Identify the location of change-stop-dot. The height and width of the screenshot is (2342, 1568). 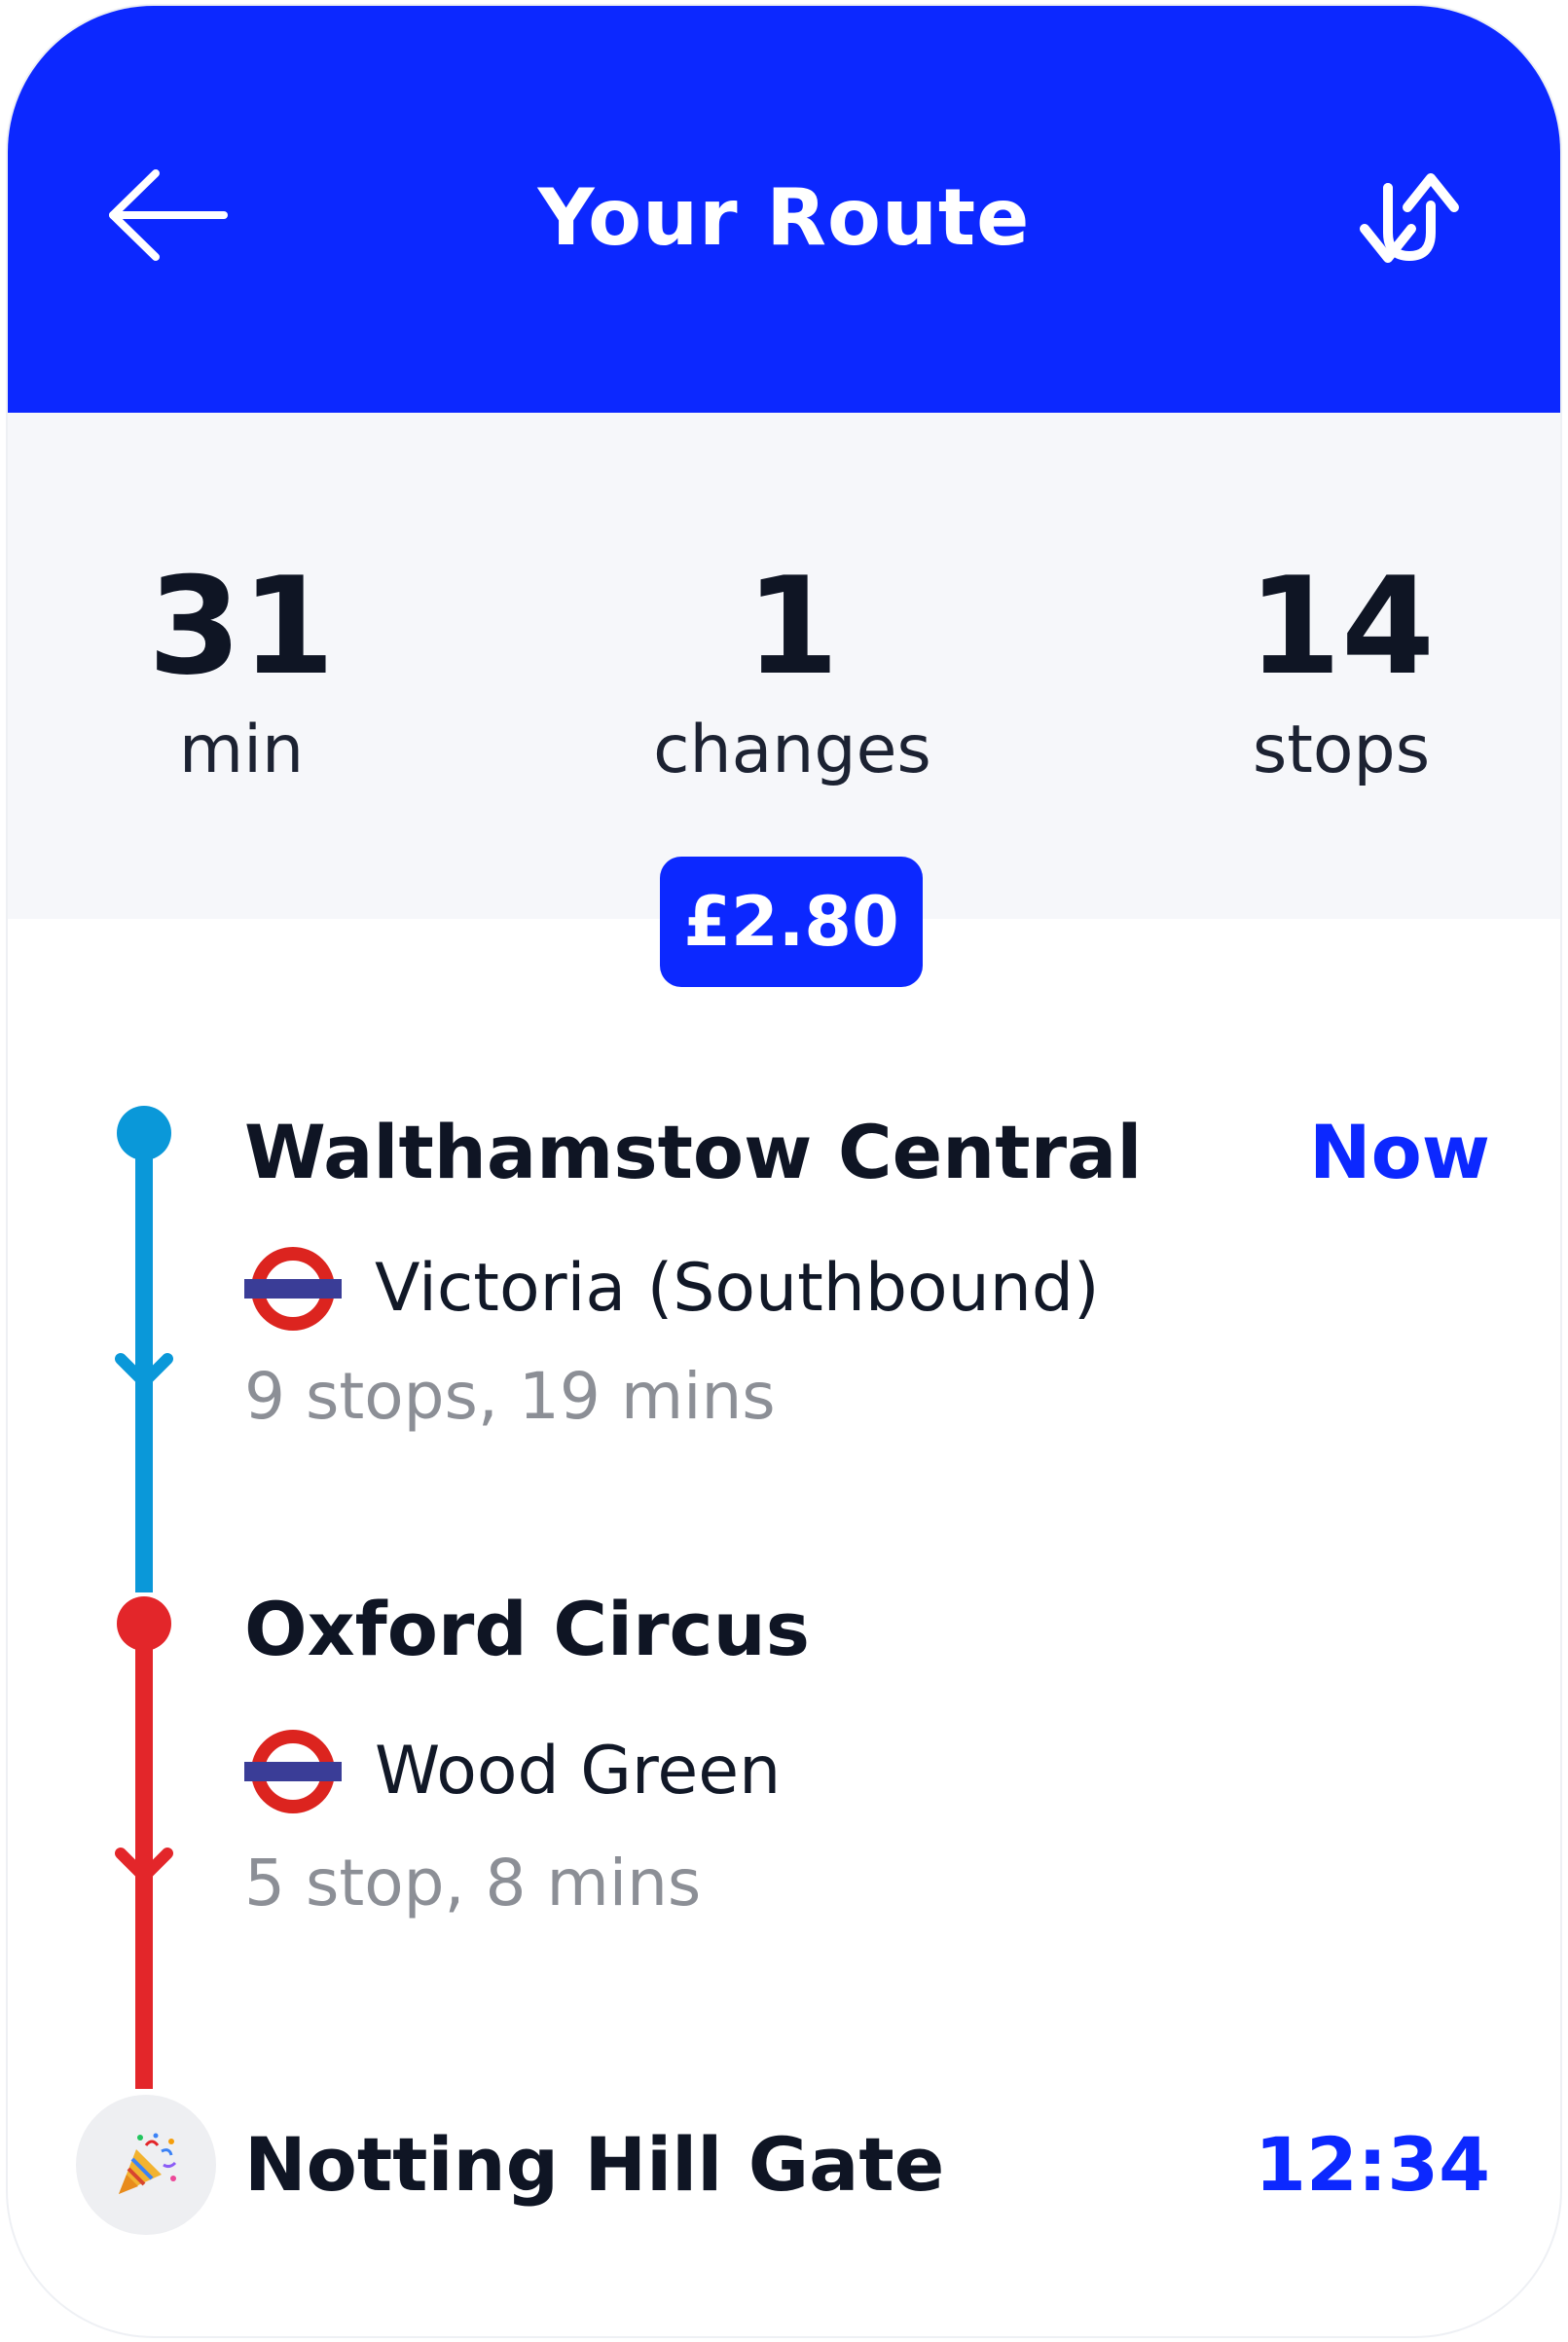
(144, 1623).